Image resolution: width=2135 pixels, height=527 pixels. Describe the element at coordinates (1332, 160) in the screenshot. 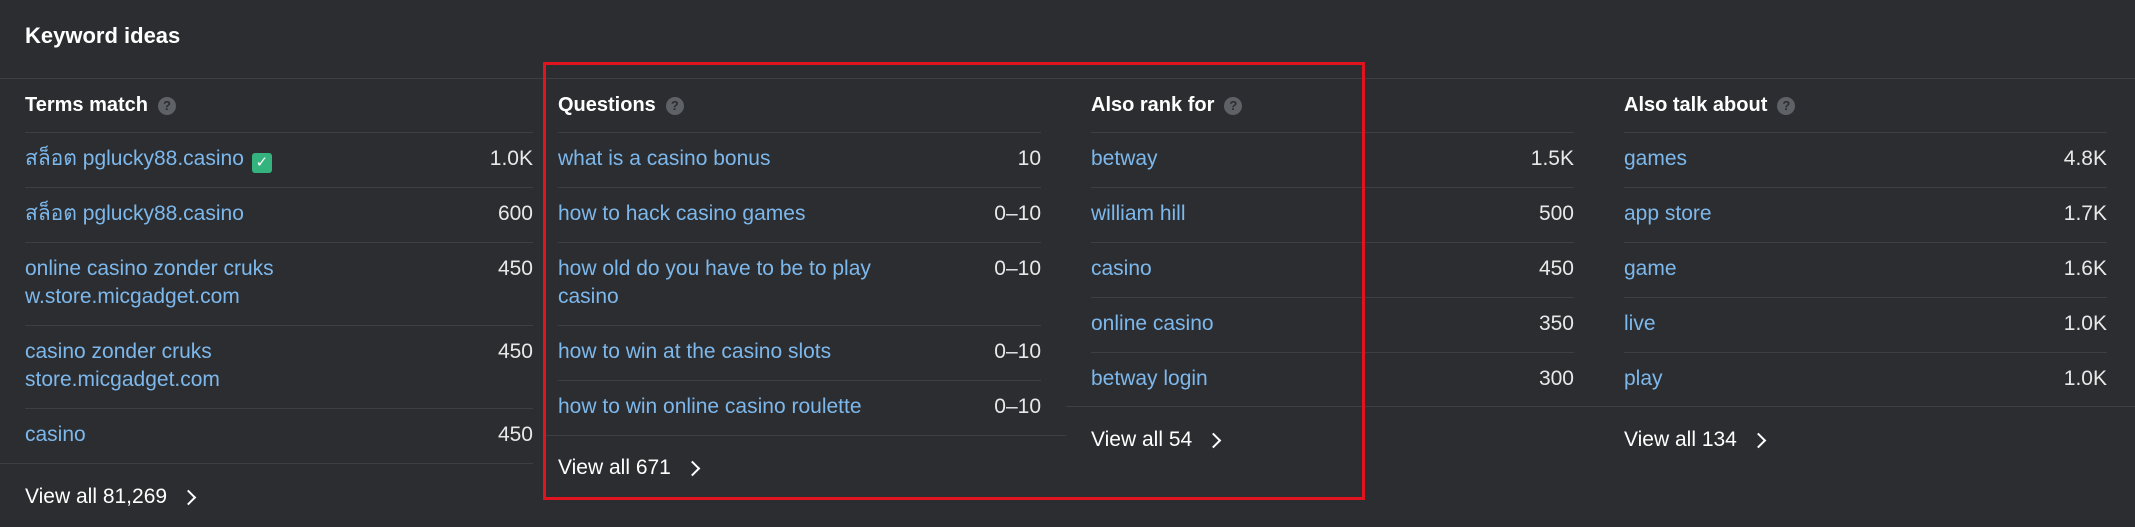

I see `keyword-row: betway 1.5K` at that location.